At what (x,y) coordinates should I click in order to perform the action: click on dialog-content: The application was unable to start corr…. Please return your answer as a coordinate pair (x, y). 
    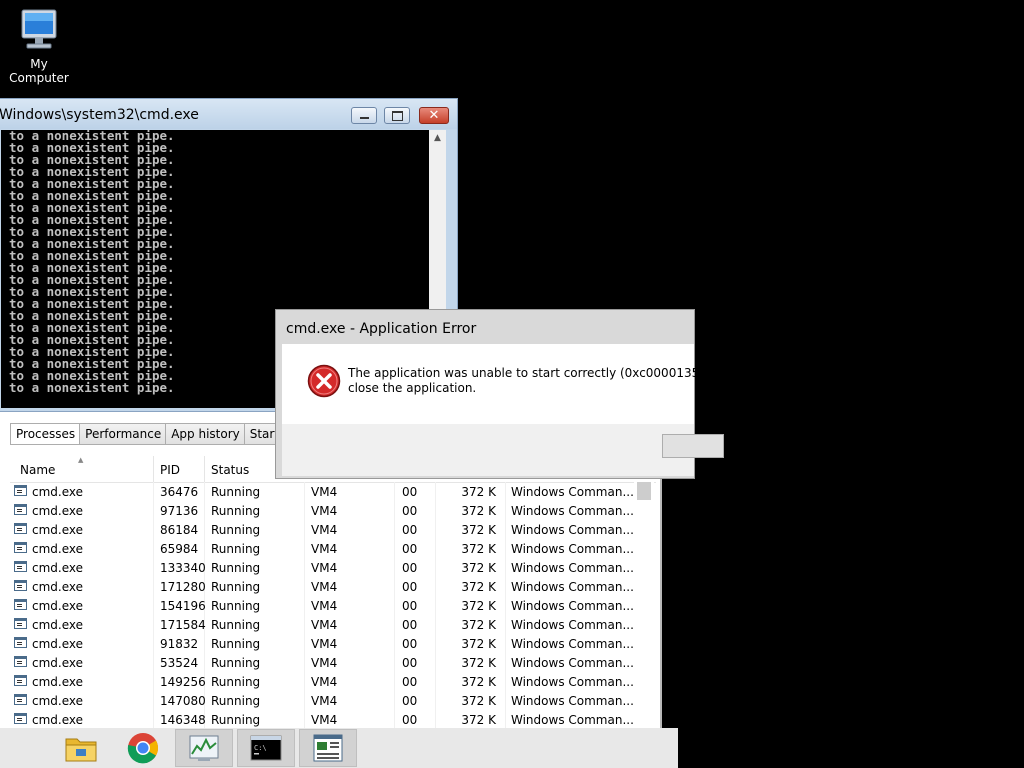
    Looking at the image, I should click on (530, 384).